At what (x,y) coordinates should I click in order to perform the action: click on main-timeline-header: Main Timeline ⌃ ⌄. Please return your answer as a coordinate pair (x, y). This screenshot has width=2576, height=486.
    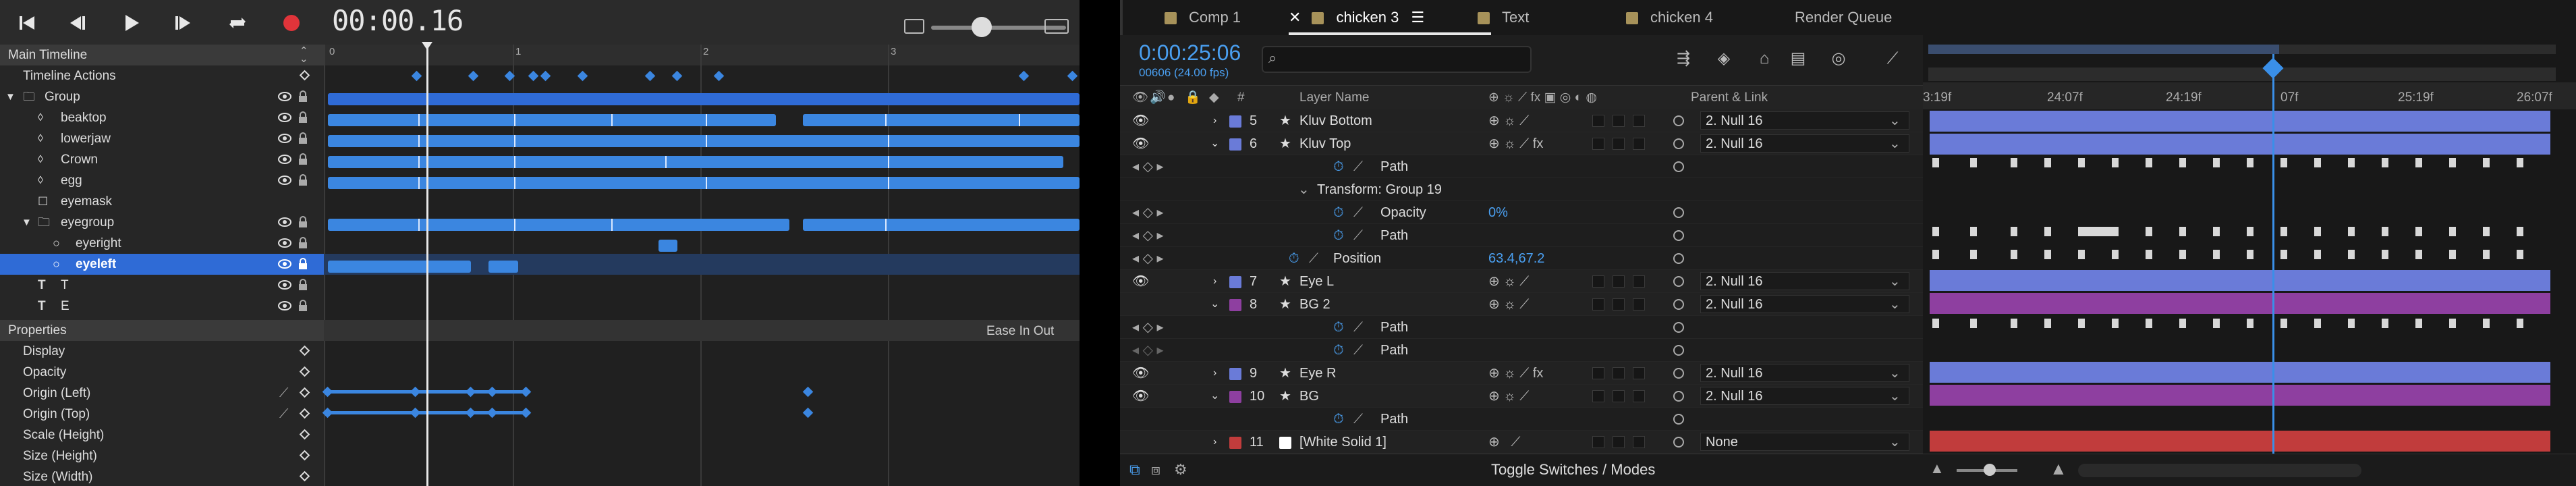
    Looking at the image, I should click on (162, 55).